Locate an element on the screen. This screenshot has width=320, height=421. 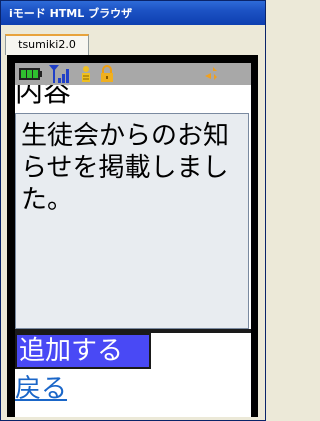
memory-icon is located at coordinates (86, 74).